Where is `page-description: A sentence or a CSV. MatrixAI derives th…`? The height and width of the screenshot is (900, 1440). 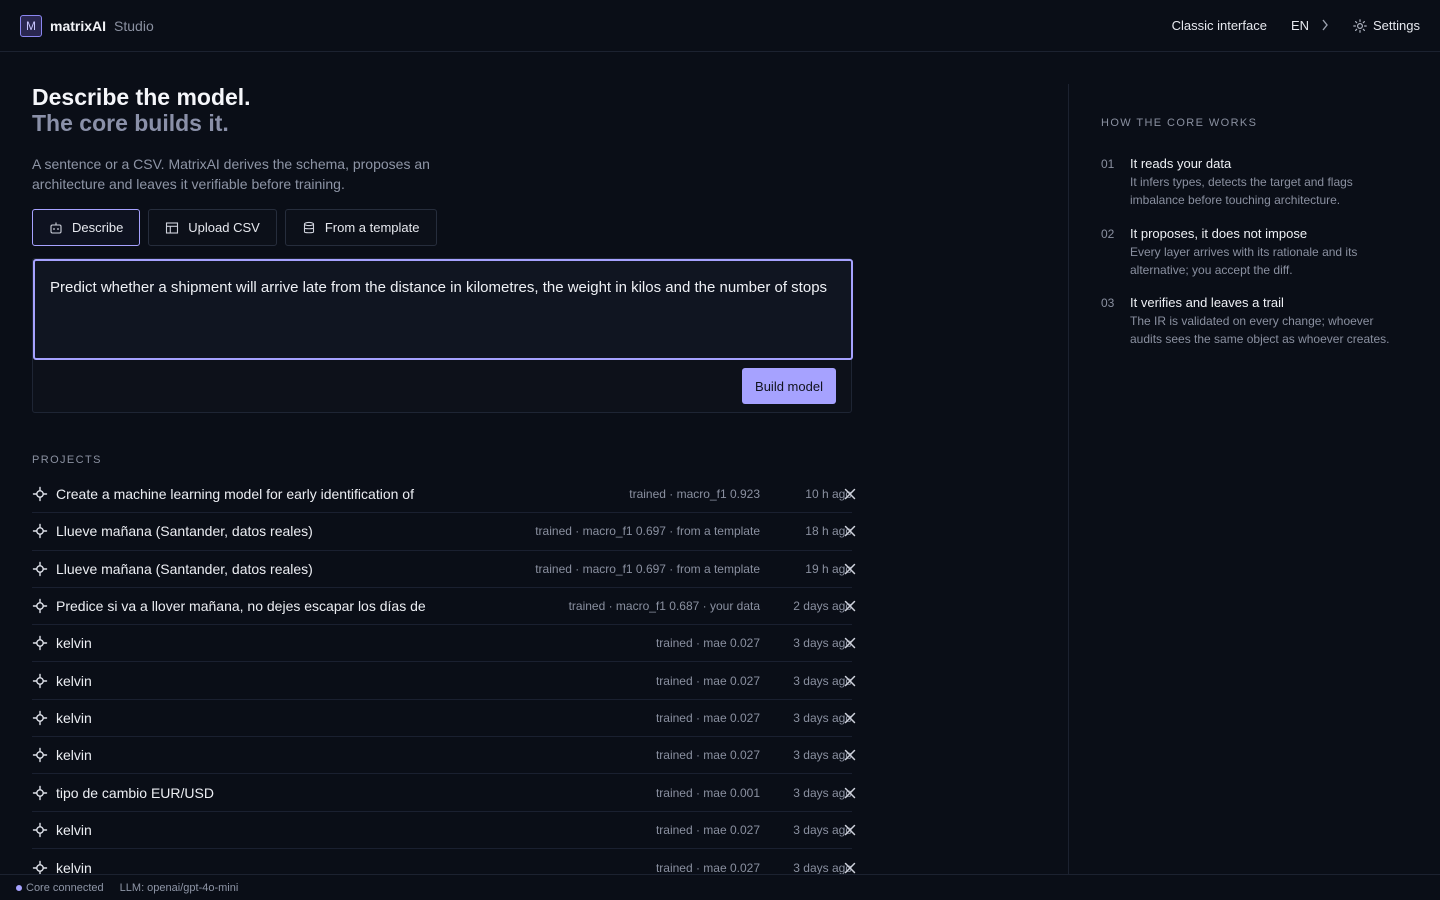 page-description: A sentence or a CSV. MatrixAI derives th… is located at coordinates (231, 174).